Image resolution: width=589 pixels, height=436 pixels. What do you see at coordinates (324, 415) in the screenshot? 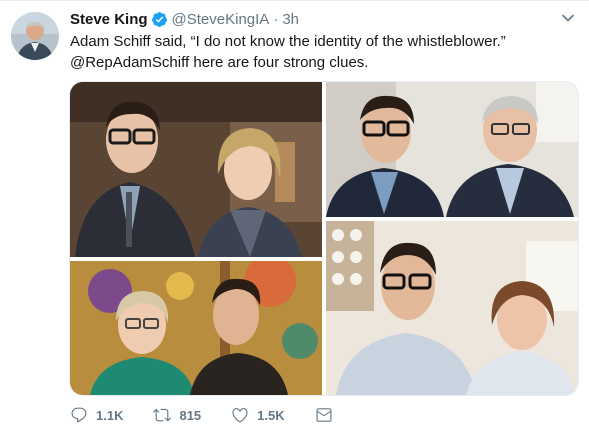
I see `envelope-icon` at bounding box center [324, 415].